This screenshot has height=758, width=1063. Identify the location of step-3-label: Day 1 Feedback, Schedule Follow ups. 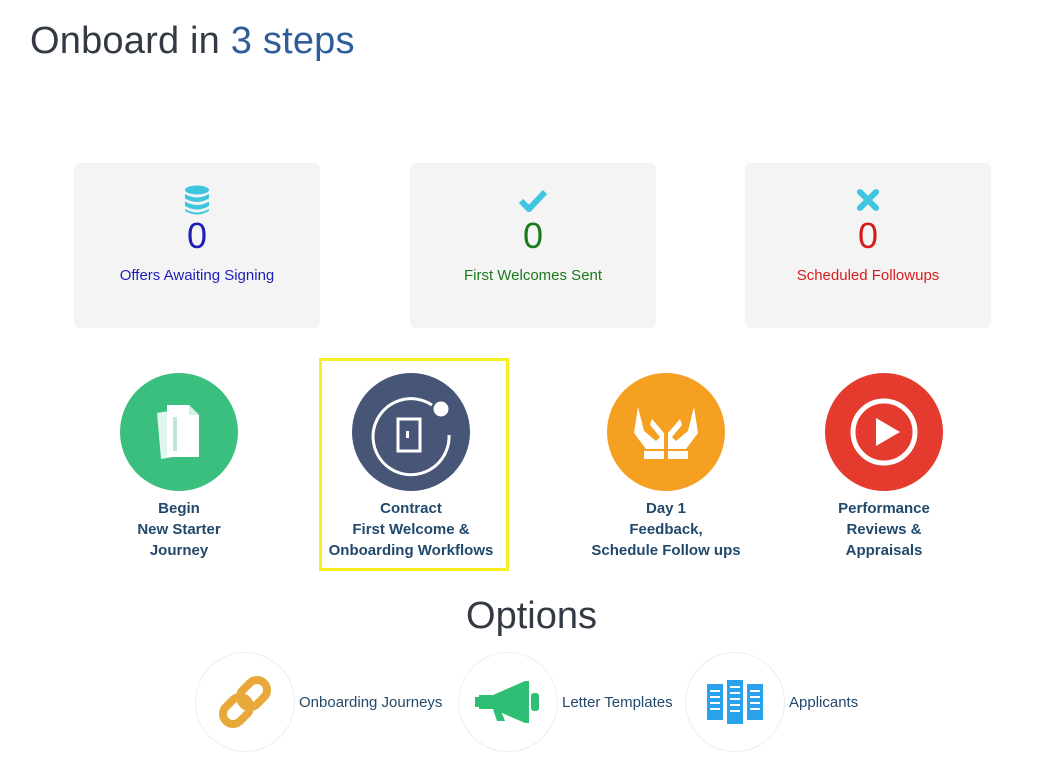
(666, 529).